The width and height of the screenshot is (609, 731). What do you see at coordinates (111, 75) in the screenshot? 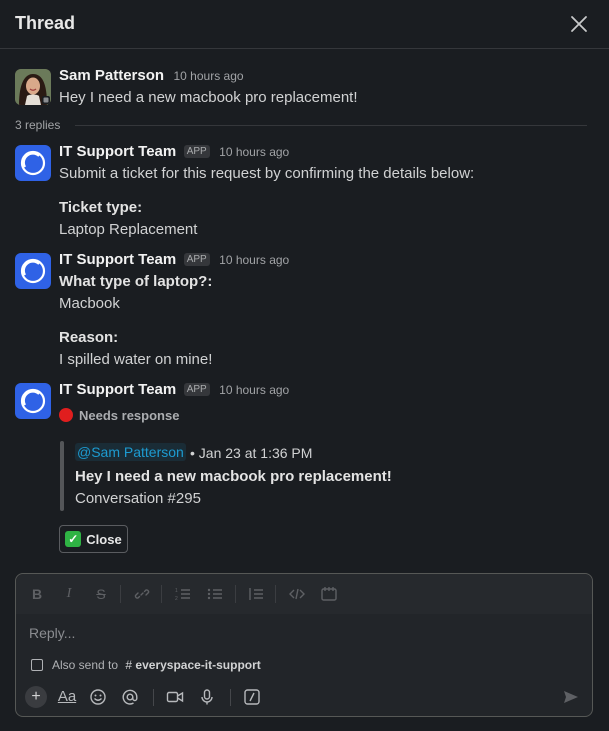
I see `author-name: Sam Patterson` at bounding box center [111, 75].